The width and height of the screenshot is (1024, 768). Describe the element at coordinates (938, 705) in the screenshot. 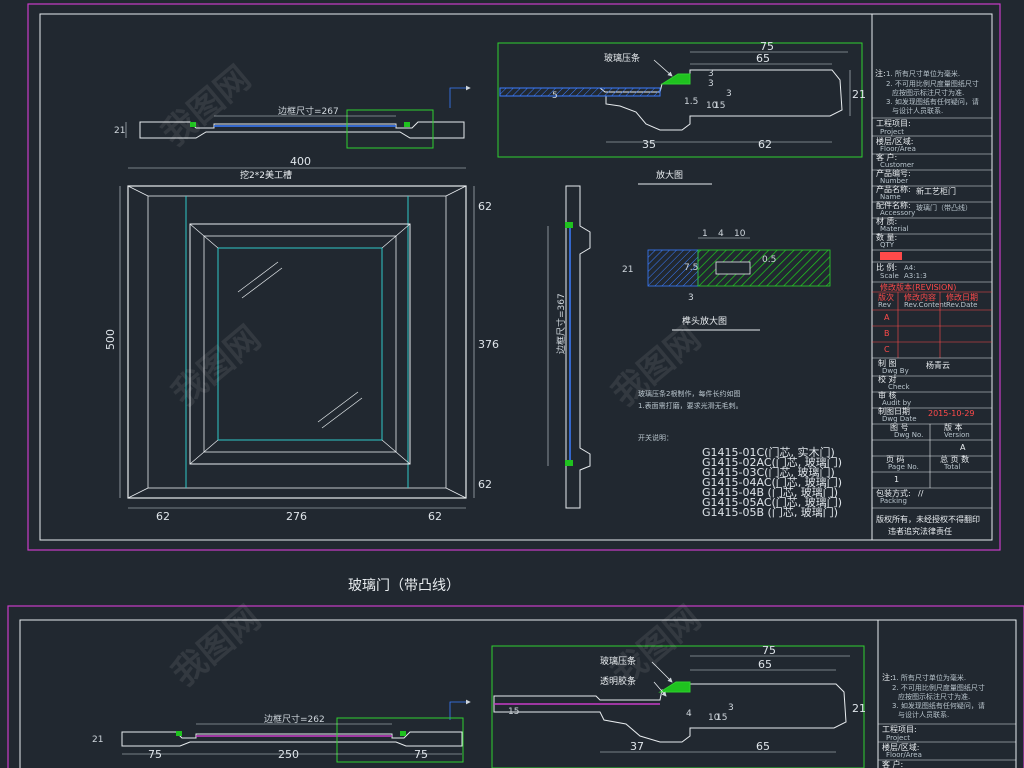

I see `svg-text: 3. 如发现图纸有任何疑问，请` at that location.